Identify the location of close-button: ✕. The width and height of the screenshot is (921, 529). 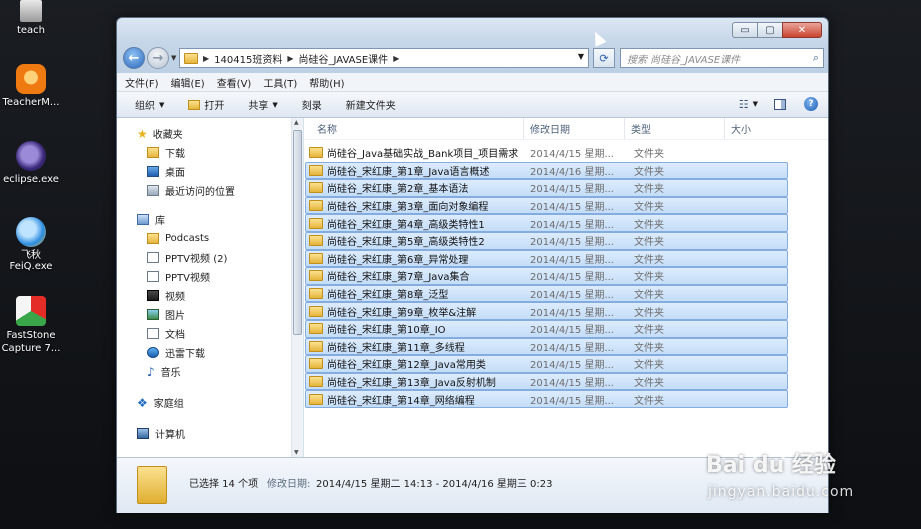
(802, 30).